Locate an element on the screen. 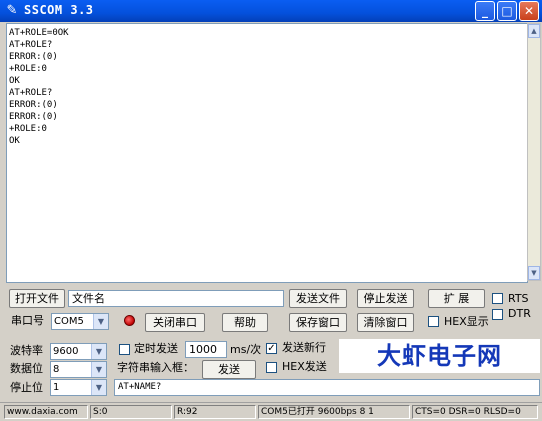  status-line-signals: CTS=0 DSR=0 RLSD=0 is located at coordinates (475, 412).